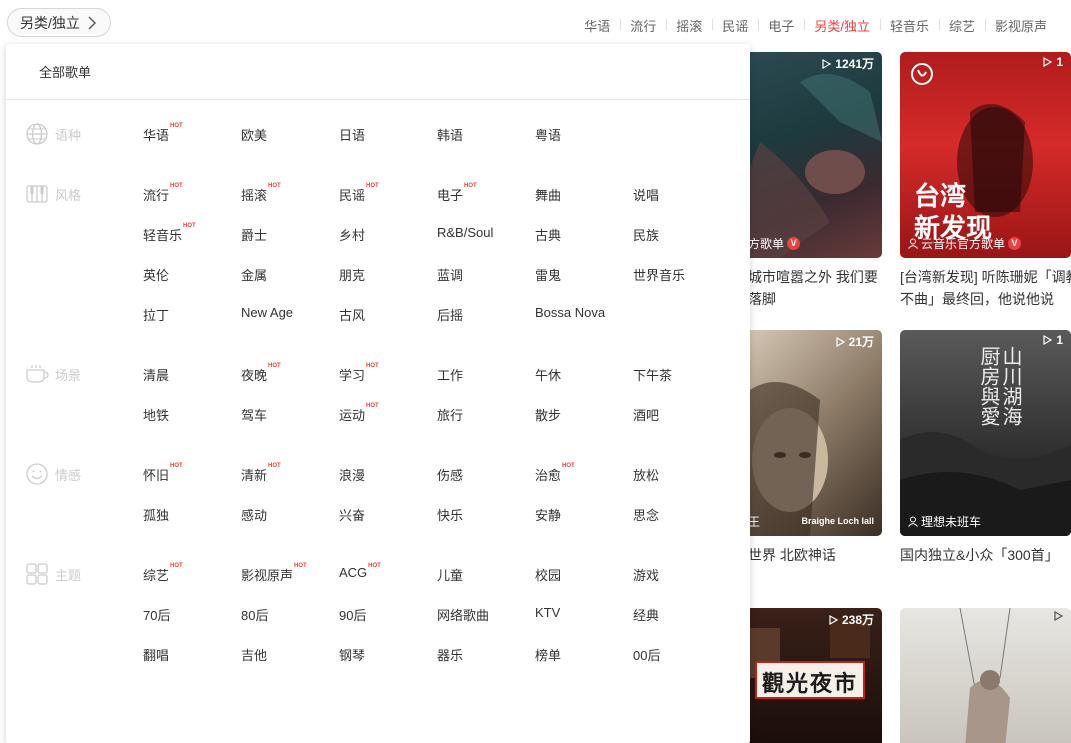 The height and width of the screenshot is (743, 1071). I want to click on category-tag: 乡村, so click(352, 234).